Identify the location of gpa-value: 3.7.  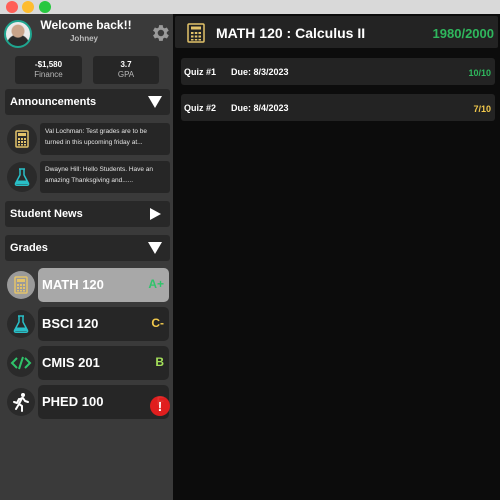
(126, 64).